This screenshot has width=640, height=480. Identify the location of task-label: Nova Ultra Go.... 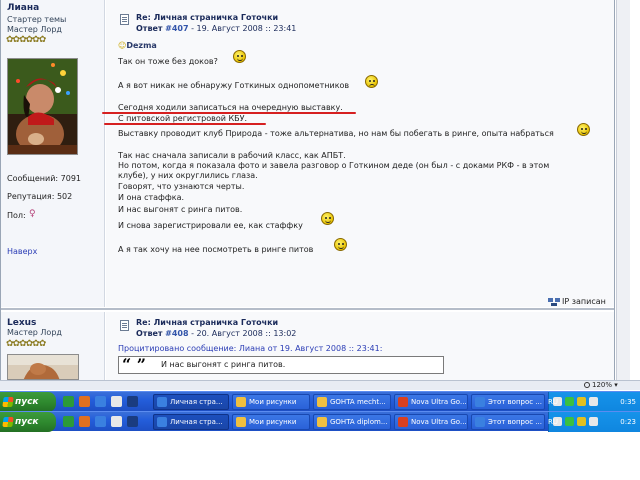
(439, 422).